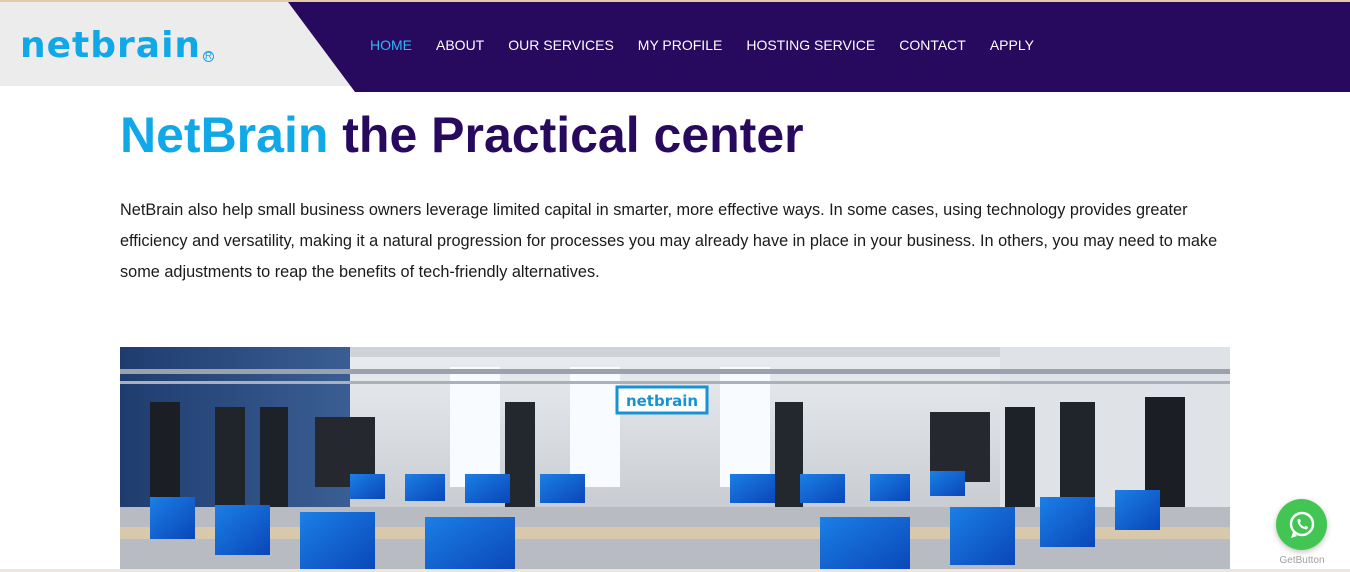 The width and height of the screenshot is (1350, 572). I want to click on registered-mark-icon: R, so click(209, 56).